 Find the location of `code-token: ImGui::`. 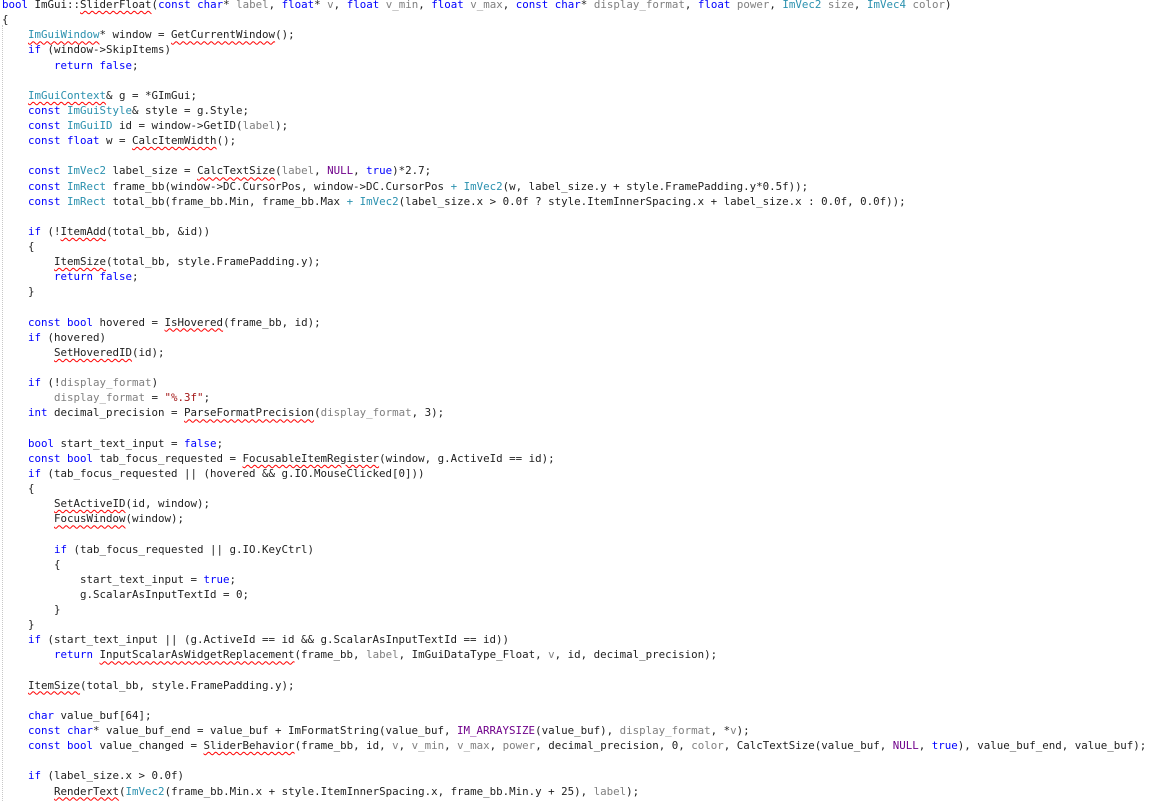

code-token: ImGui:: is located at coordinates (57, 5).